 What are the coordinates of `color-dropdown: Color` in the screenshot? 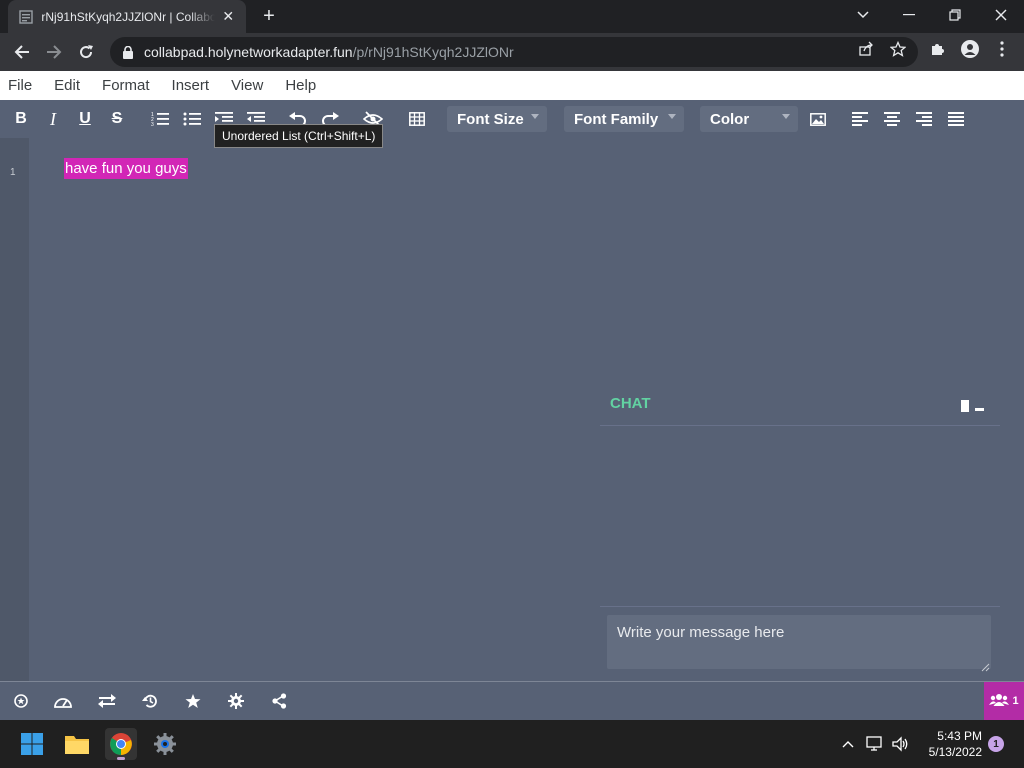 It's located at (749, 119).